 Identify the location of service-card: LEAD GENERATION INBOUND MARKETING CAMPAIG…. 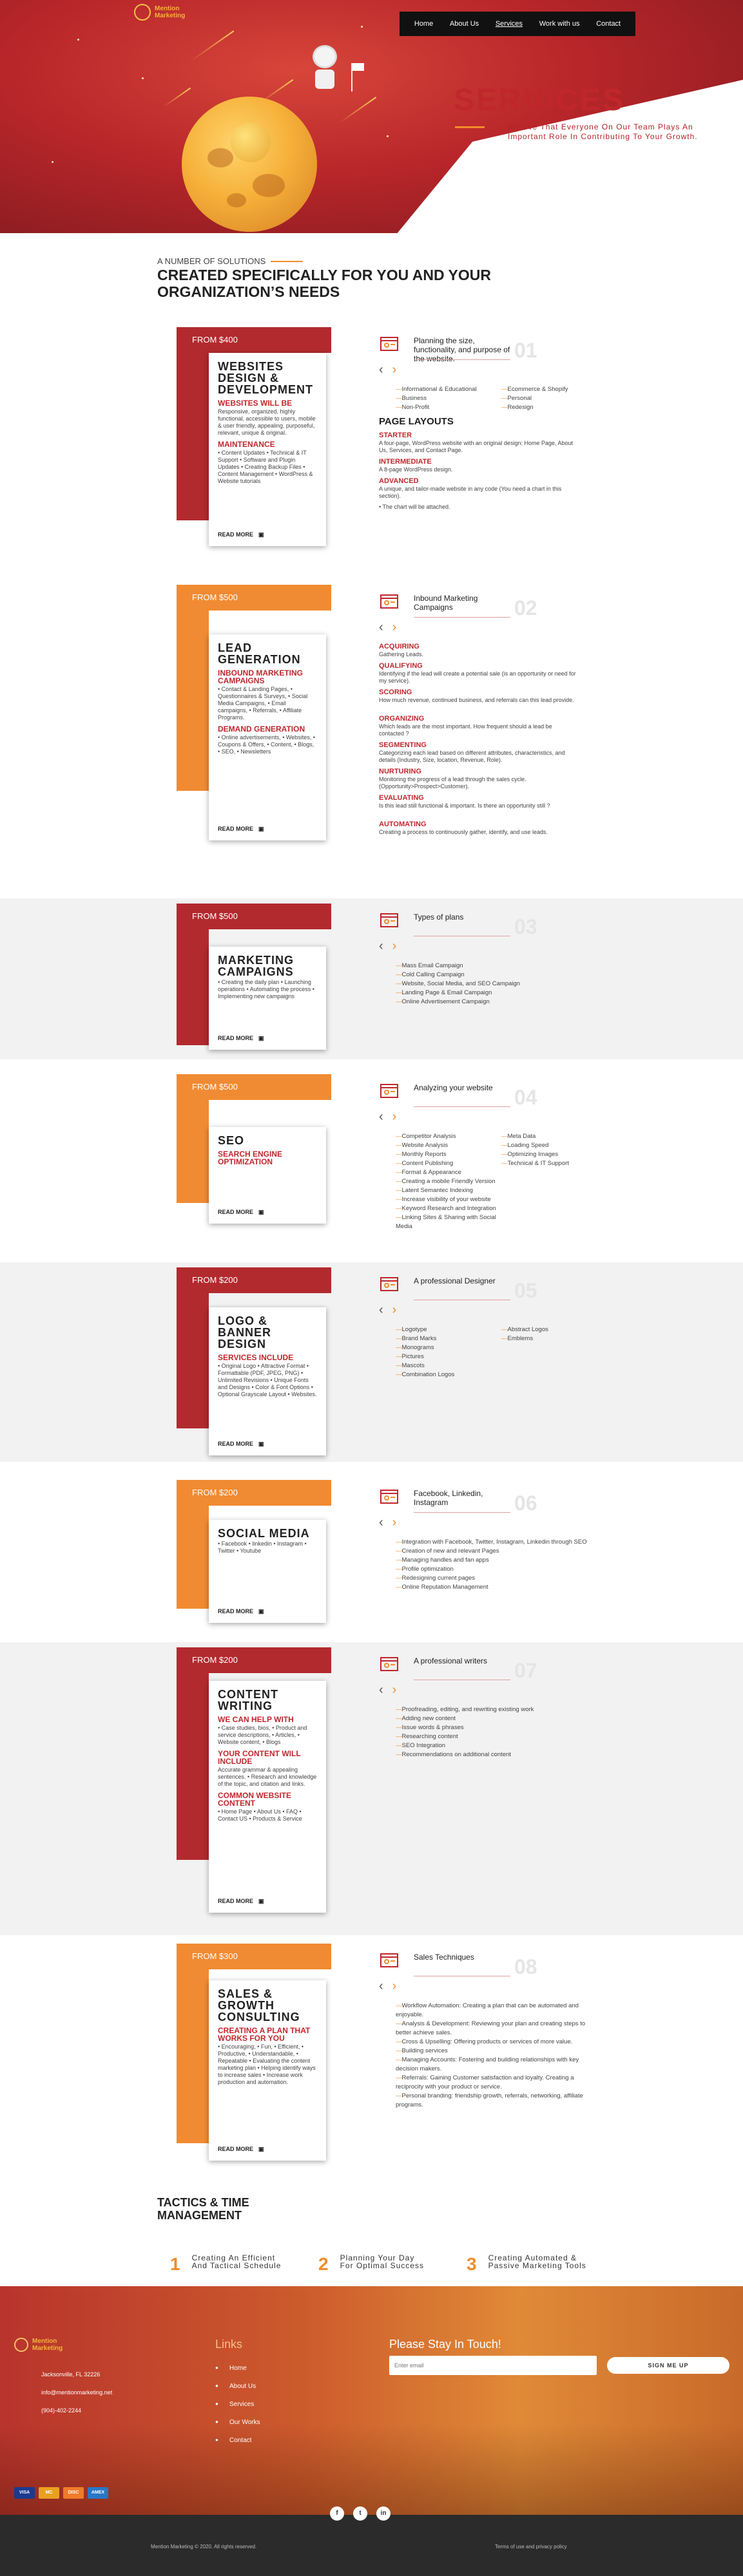
(267, 737).